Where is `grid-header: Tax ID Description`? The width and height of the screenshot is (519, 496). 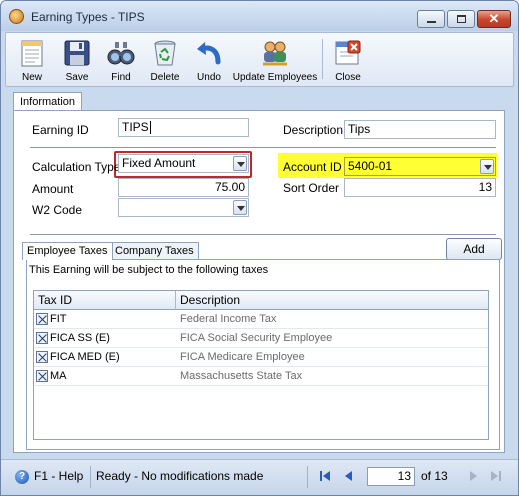
grid-header: Tax ID Description is located at coordinates (261, 300).